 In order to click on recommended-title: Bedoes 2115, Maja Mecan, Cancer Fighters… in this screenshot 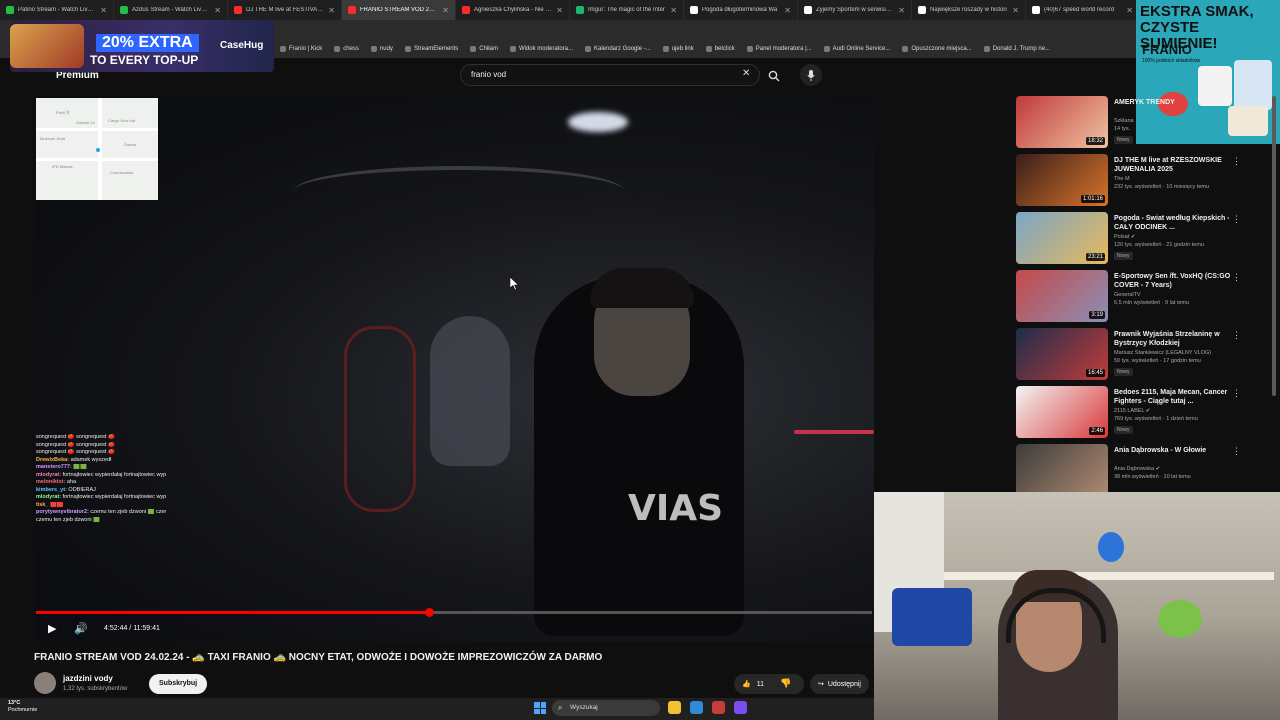, I will do `click(1173, 397)`.